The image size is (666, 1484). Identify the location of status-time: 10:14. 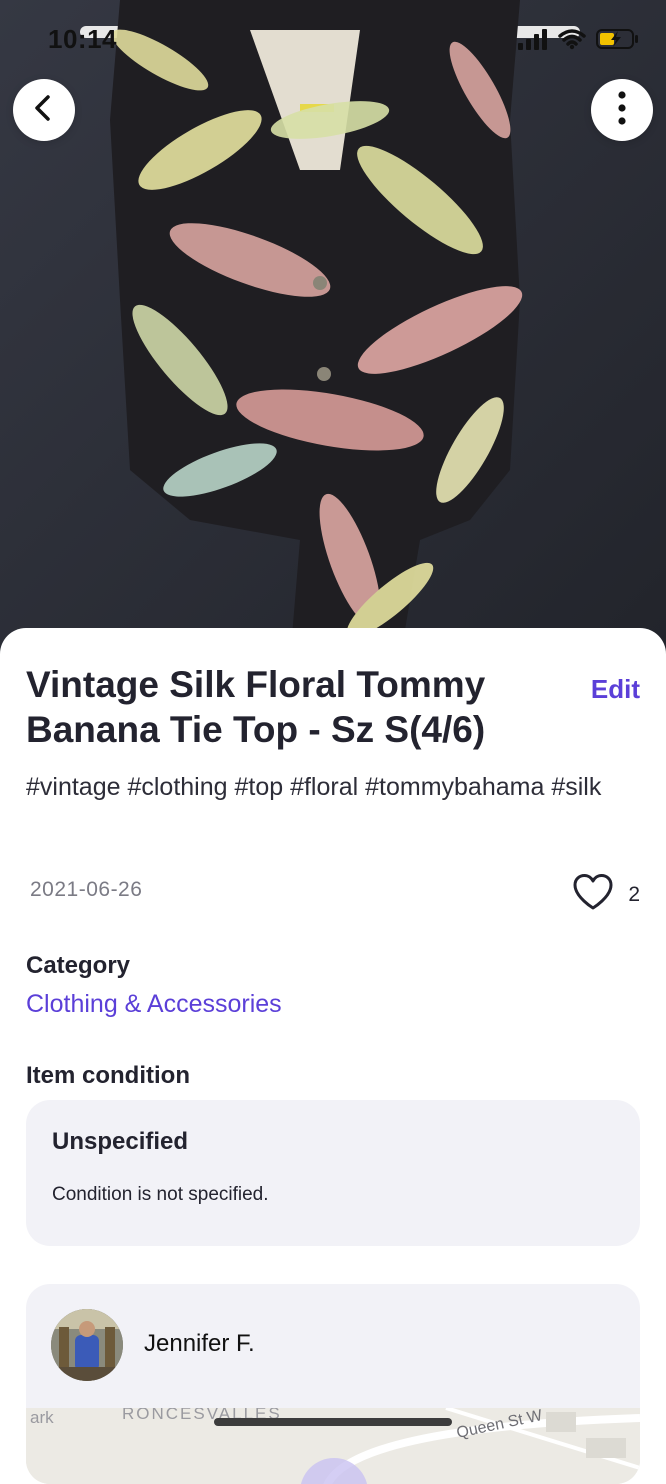
(82, 39).